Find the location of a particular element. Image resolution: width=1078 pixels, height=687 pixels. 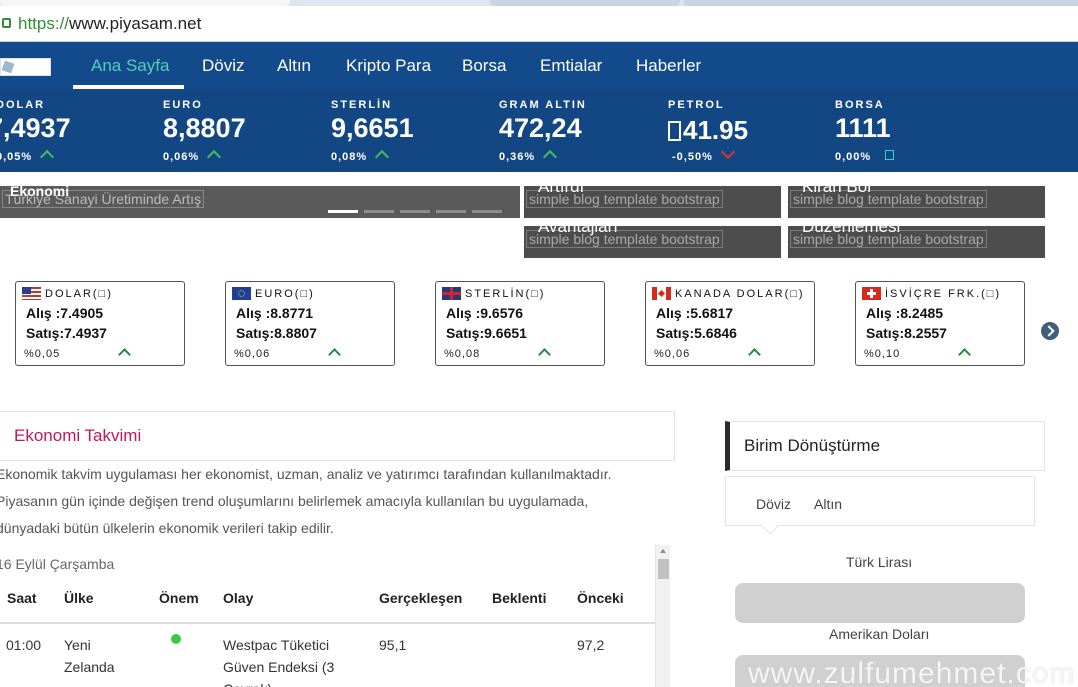

ticker-label: DOLAR is located at coordinates (23, 105).